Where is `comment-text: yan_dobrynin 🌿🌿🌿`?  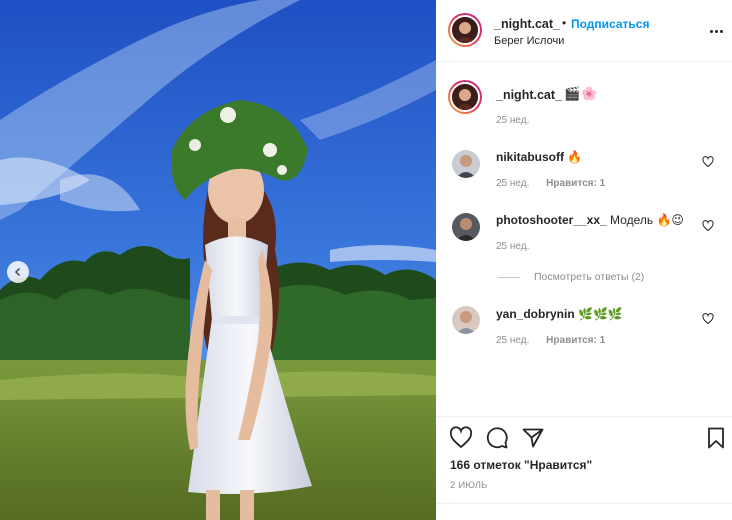
comment-text: yan_dobrynin 🌿🌿🌿 is located at coordinates (559, 314).